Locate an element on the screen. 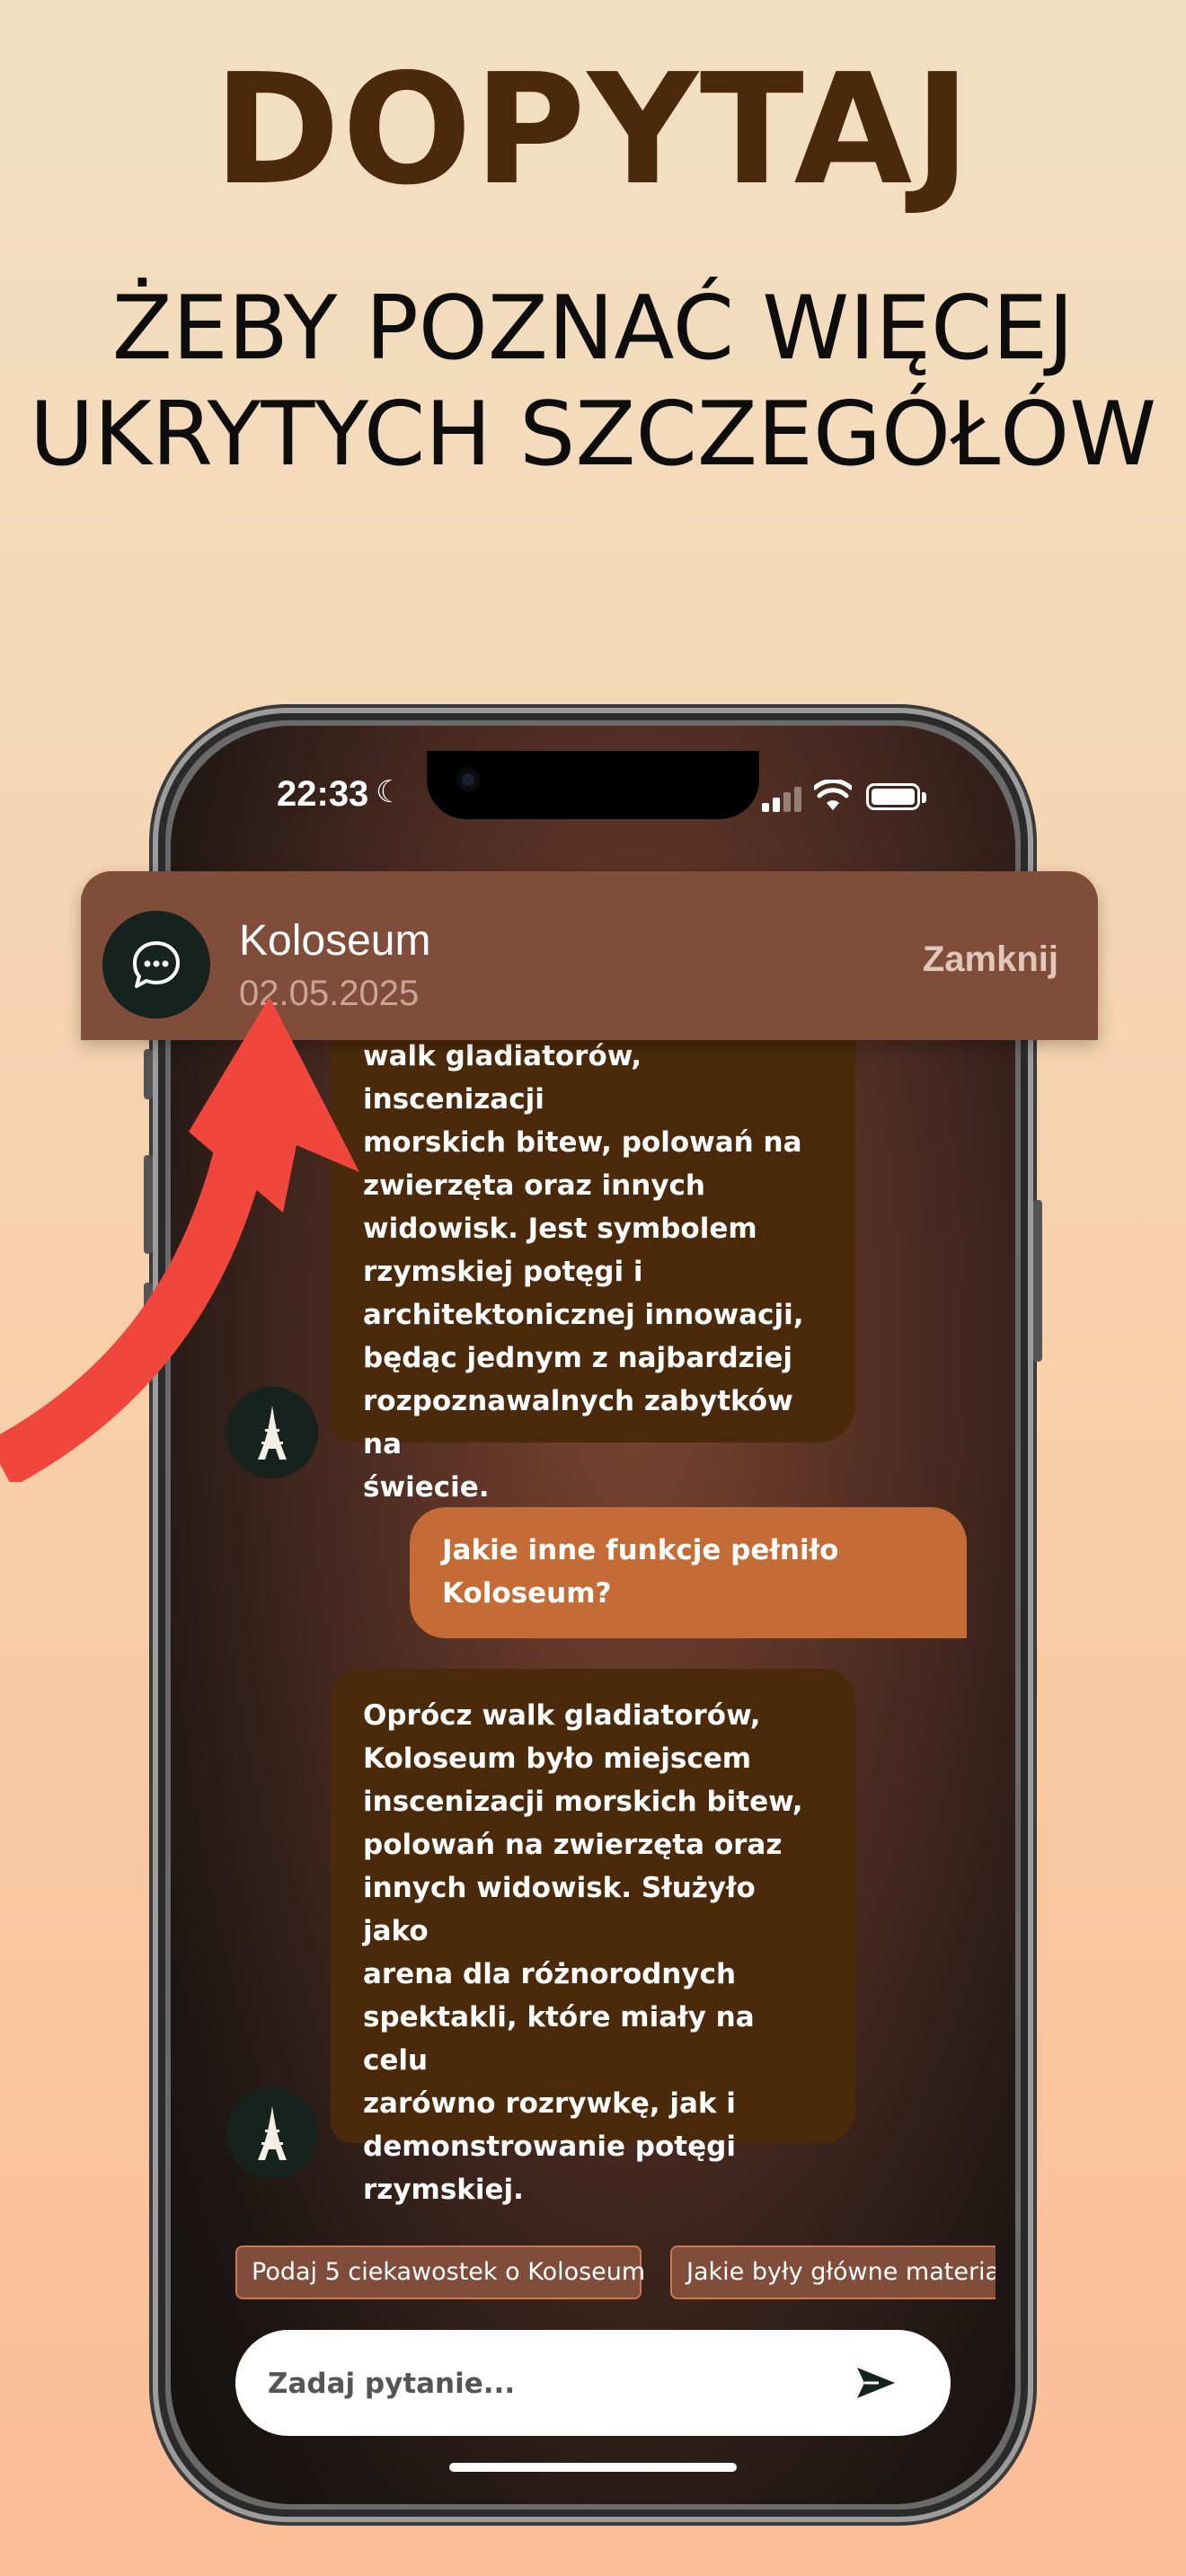  signal-icon is located at coordinates (781, 798).